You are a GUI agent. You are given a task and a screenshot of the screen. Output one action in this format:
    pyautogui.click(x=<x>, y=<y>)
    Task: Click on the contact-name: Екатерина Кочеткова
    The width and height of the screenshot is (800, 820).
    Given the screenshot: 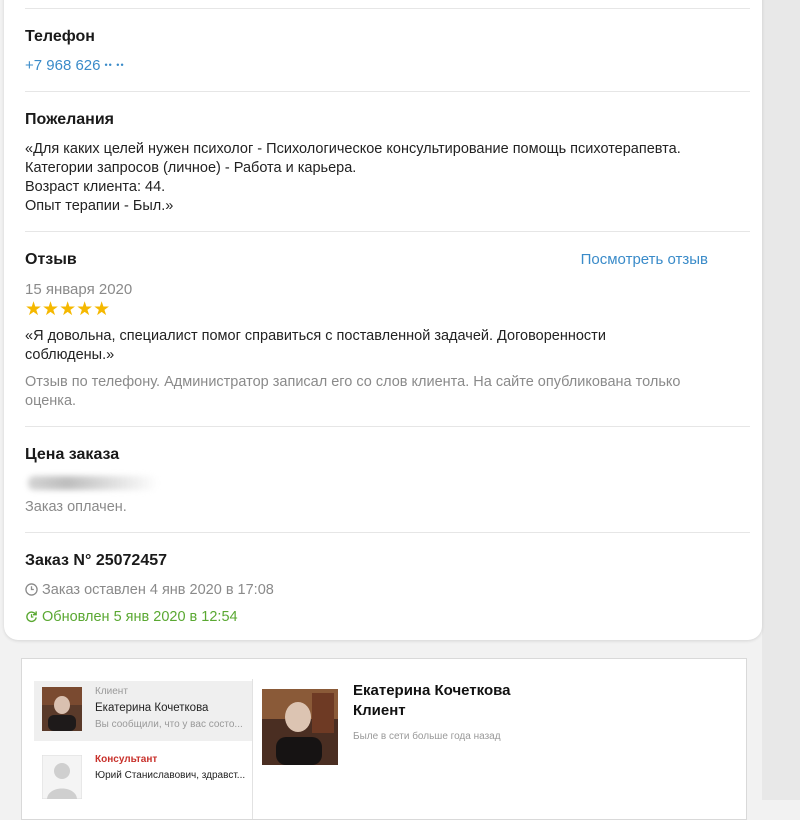 What is the action you would take?
    pyautogui.click(x=432, y=690)
    